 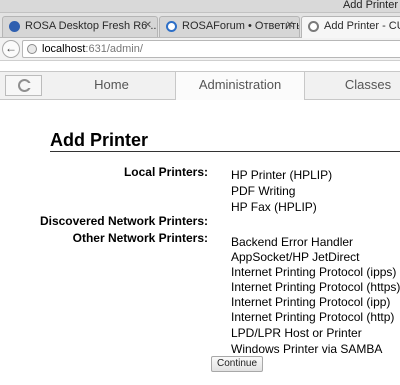 I want to click on printer-option-ipps: Internet Printing Protocol (ipps), so click(x=313, y=272).